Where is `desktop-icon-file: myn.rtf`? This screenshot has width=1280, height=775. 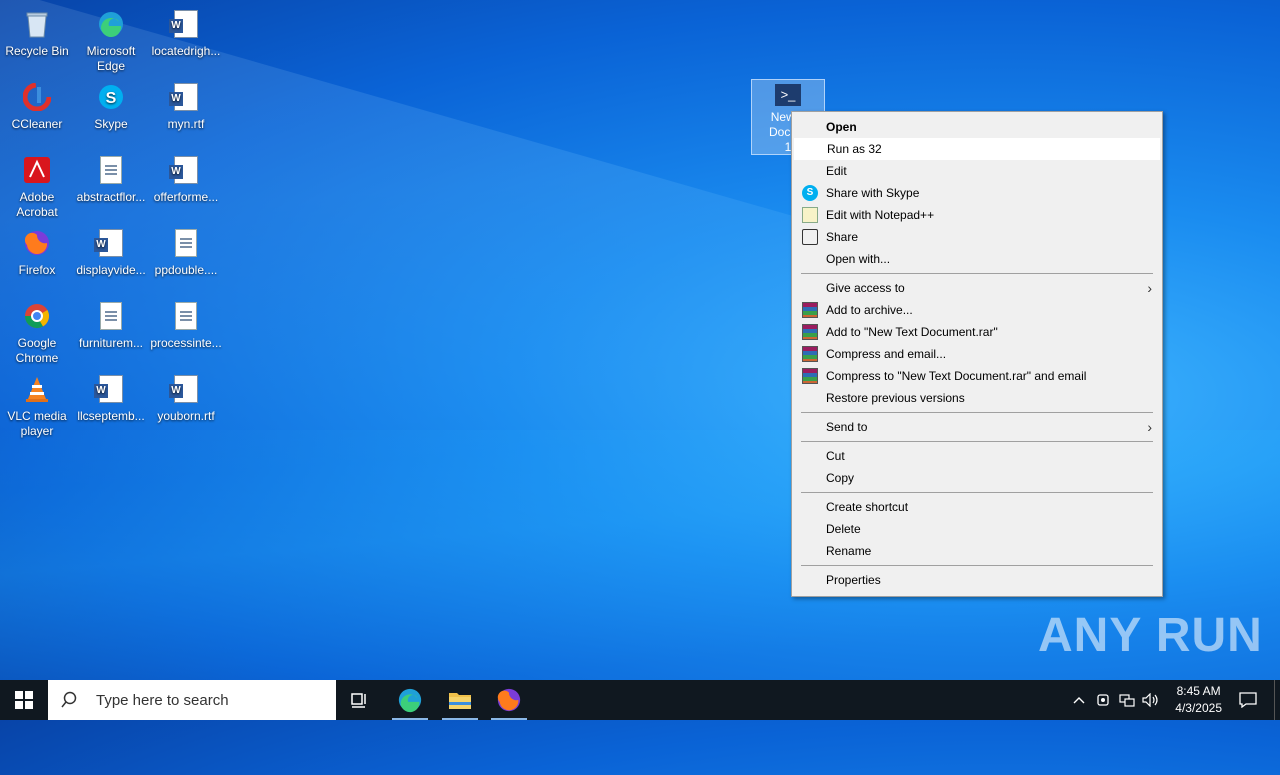 desktop-icon-file: myn.rtf is located at coordinates (186, 104).